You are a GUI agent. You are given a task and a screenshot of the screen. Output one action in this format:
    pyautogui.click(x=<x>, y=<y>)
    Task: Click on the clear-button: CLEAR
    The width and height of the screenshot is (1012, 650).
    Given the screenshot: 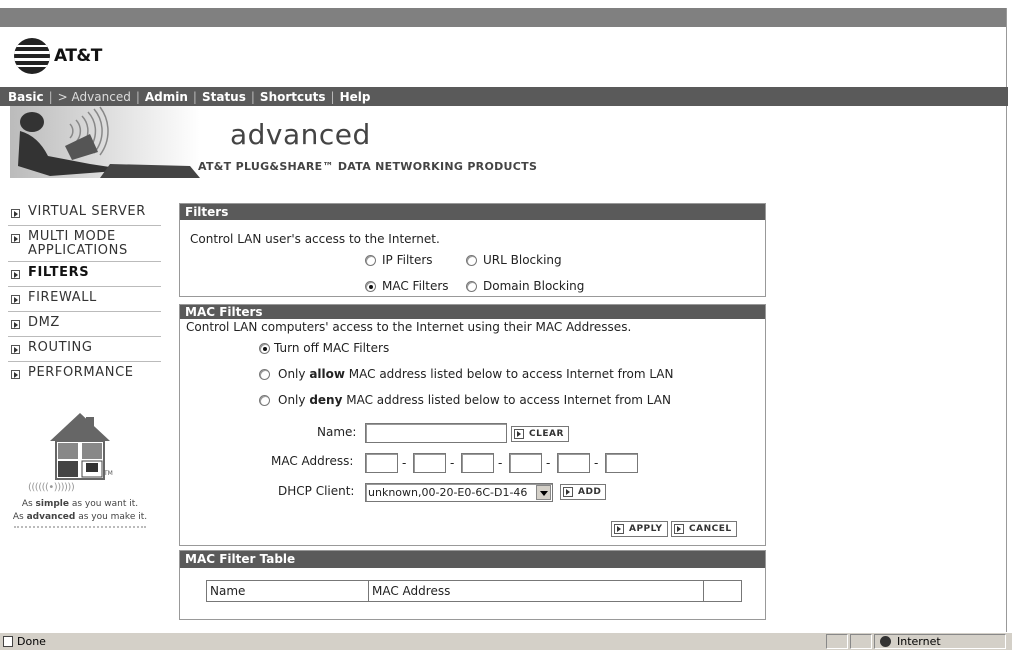 What is the action you would take?
    pyautogui.click(x=540, y=434)
    